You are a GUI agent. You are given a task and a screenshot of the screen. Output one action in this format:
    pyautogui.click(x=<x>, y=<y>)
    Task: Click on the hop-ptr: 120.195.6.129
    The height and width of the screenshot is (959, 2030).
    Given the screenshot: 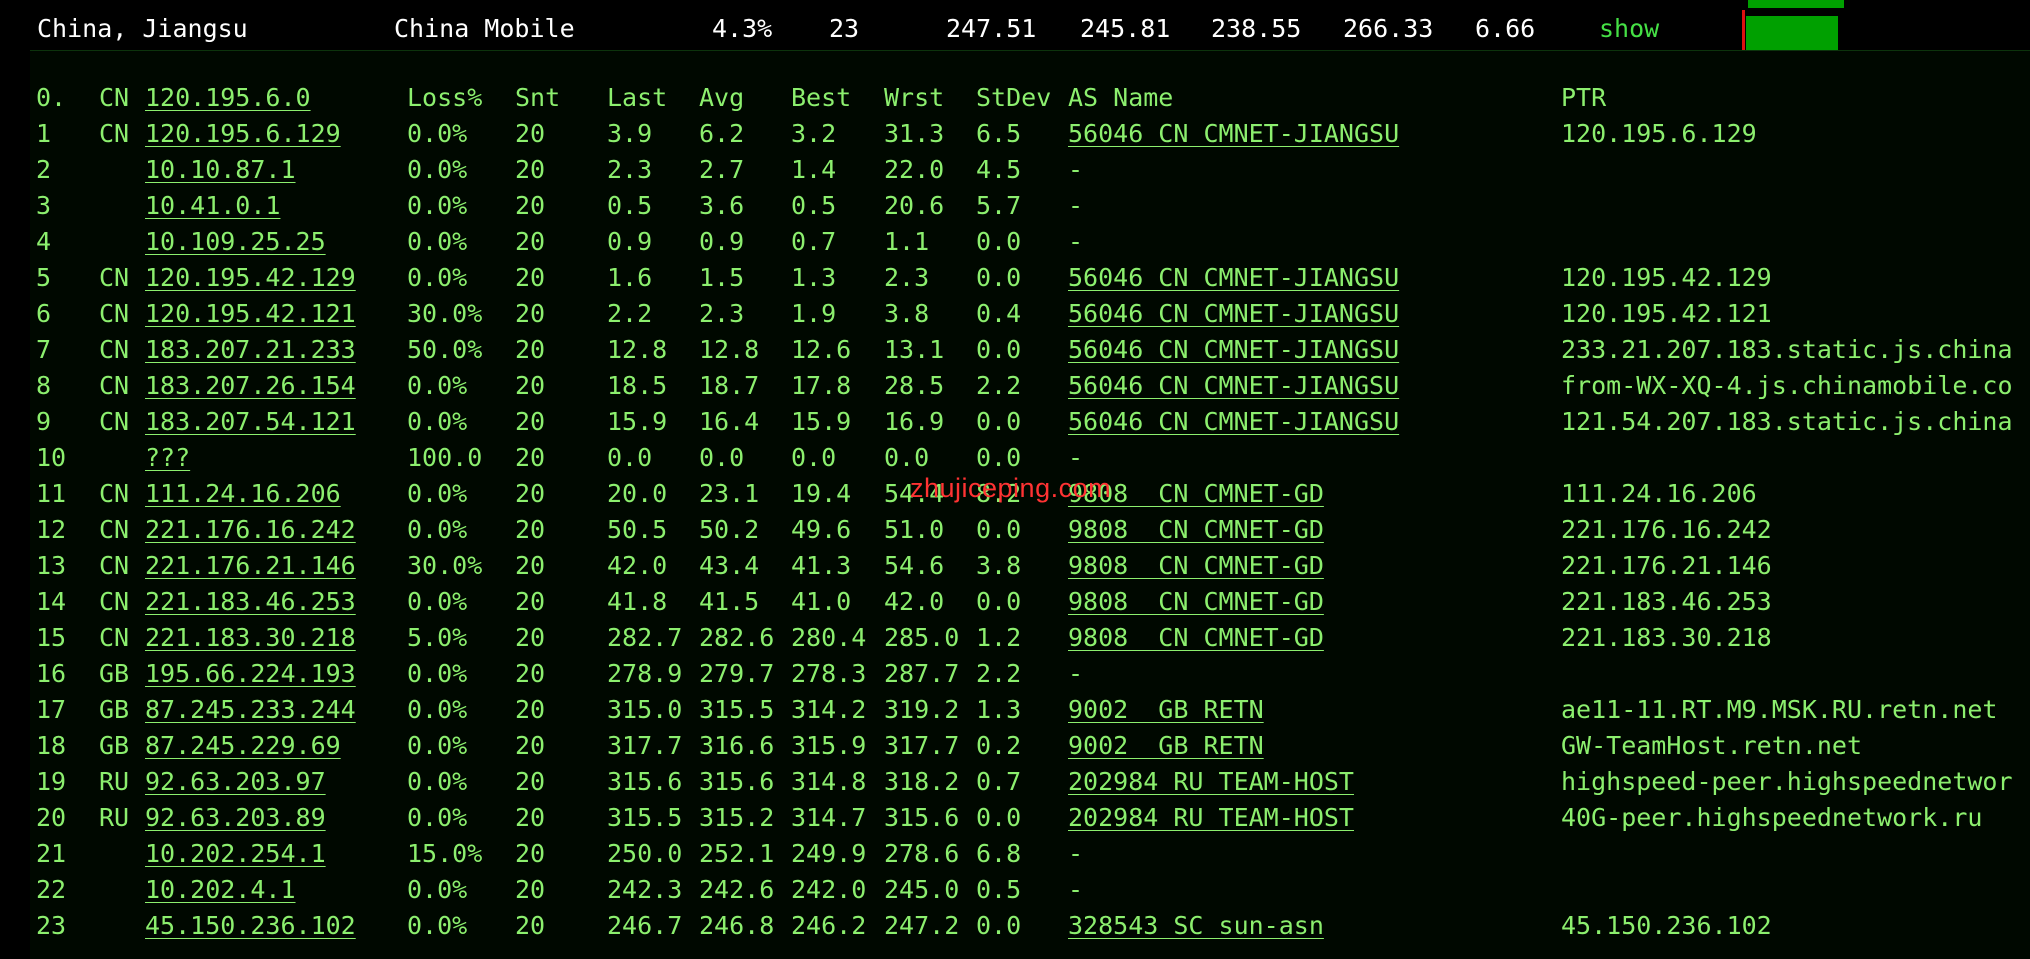 What is the action you would take?
    pyautogui.click(x=1659, y=133)
    